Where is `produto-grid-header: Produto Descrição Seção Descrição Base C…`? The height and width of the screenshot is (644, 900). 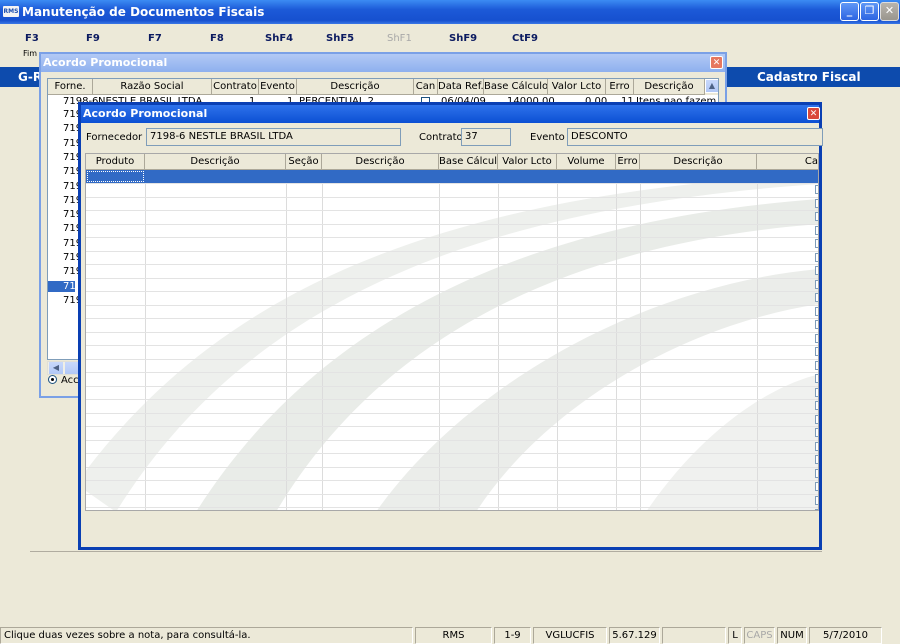 produto-grid-header: Produto Descrição Seção Descrição Base C… is located at coordinates (452, 162).